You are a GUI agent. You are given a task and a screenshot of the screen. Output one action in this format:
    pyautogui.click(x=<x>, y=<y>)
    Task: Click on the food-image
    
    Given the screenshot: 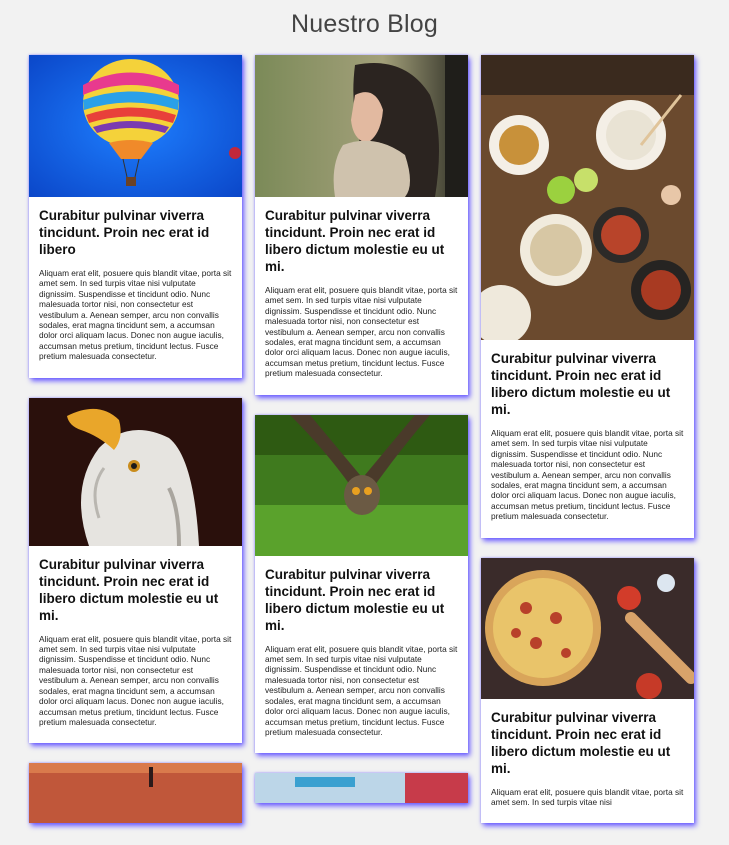 What is the action you would take?
    pyautogui.click(x=587, y=197)
    